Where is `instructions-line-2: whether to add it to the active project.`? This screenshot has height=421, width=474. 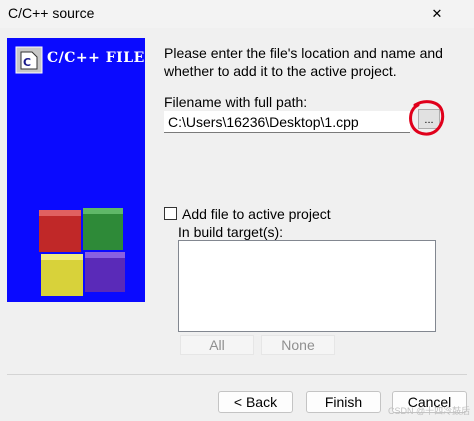 instructions-line-2: whether to add it to the active project. is located at coordinates (280, 71).